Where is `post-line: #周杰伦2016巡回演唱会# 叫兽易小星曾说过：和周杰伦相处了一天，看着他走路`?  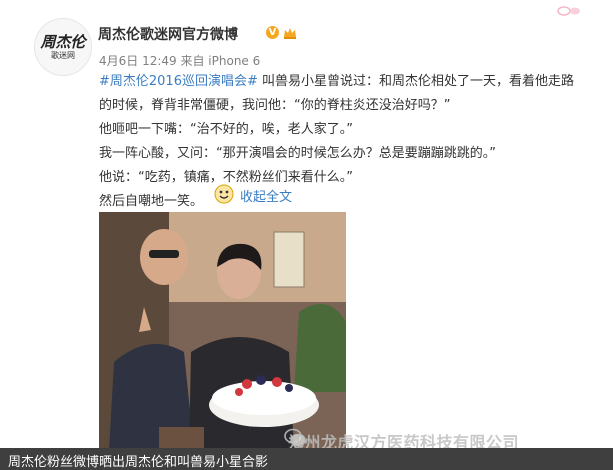 post-line: #周杰伦2016巡回演唱会# 叫兽易小星曾说过：和周杰伦相处了一天，看着他走路 is located at coordinates (351, 82).